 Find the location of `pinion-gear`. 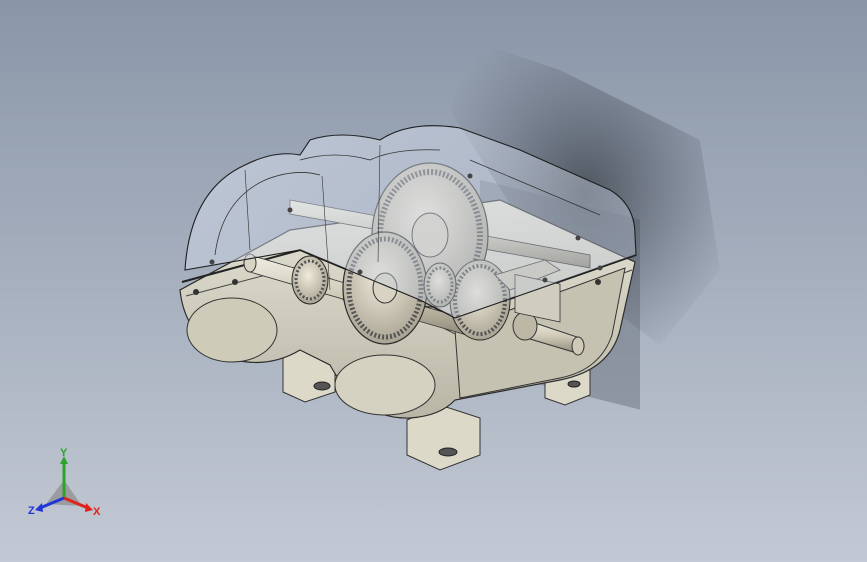

pinion-gear is located at coordinates (310, 280).